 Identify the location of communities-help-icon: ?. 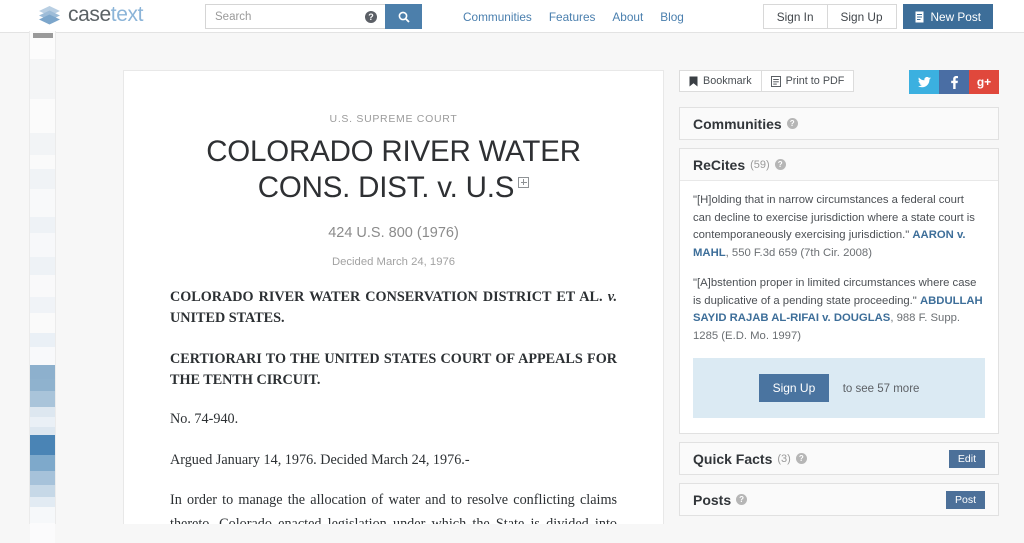
(792, 123).